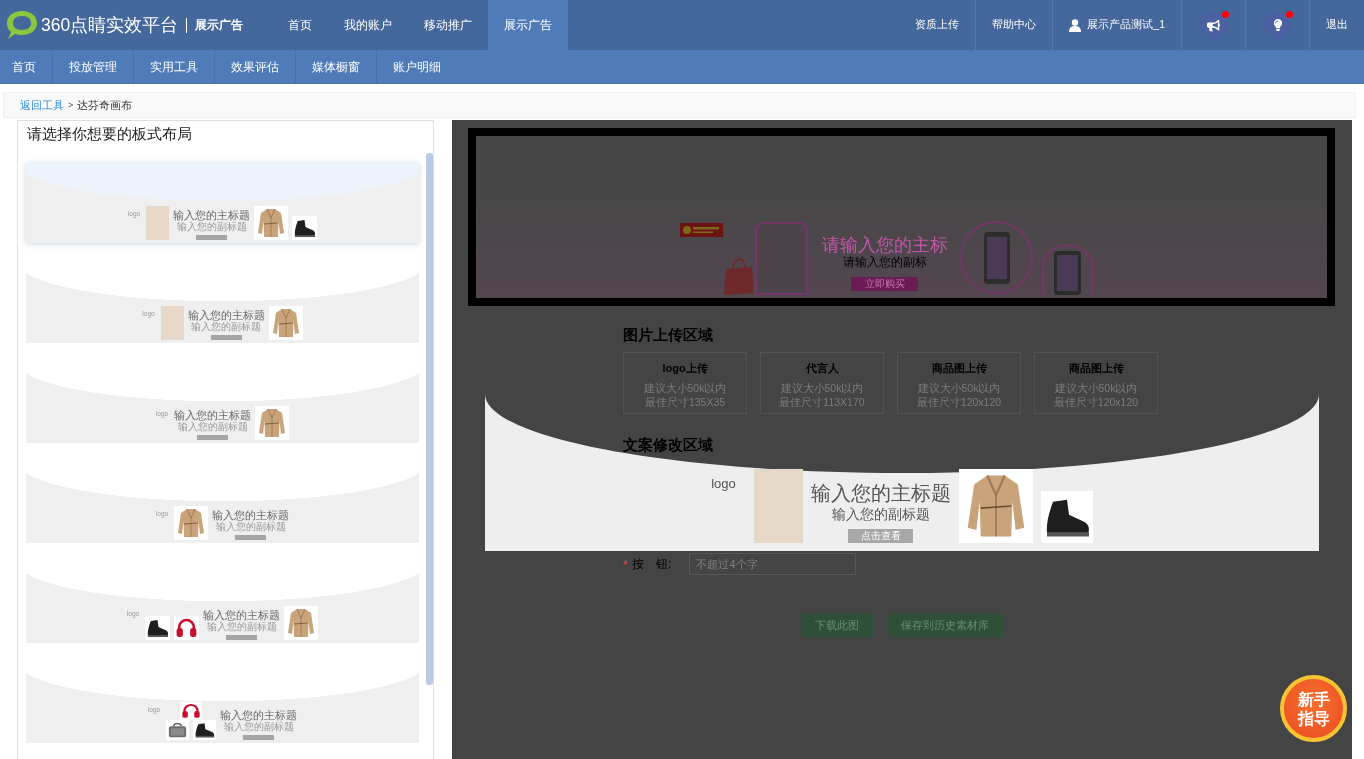 The height and width of the screenshot is (759, 1364). What do you see at coordinates (723, 483) in the screenshot?
I see `logo-text: logo` at bounding box center [723, 483].